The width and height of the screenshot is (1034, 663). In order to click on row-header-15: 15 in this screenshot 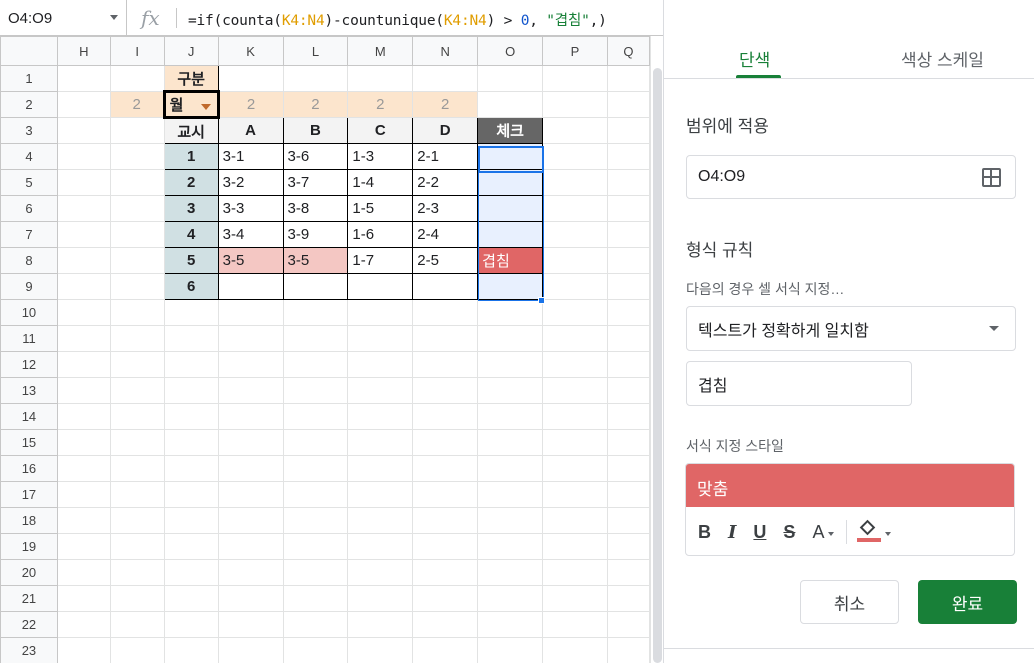, I will do `click(29, 442)`.